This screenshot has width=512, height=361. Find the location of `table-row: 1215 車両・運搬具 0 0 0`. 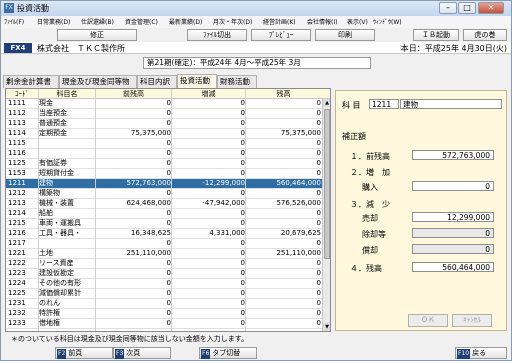

table-row: 1215 車両・運搬具 0 0 0 is located at coordinates (164, 224).